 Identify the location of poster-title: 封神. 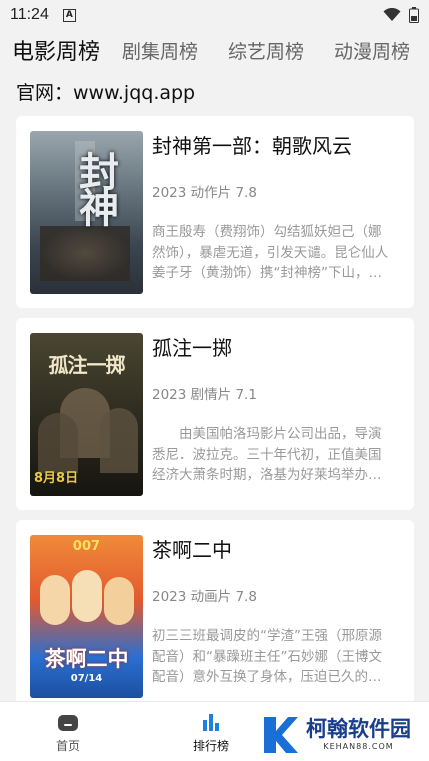
(95, 187).